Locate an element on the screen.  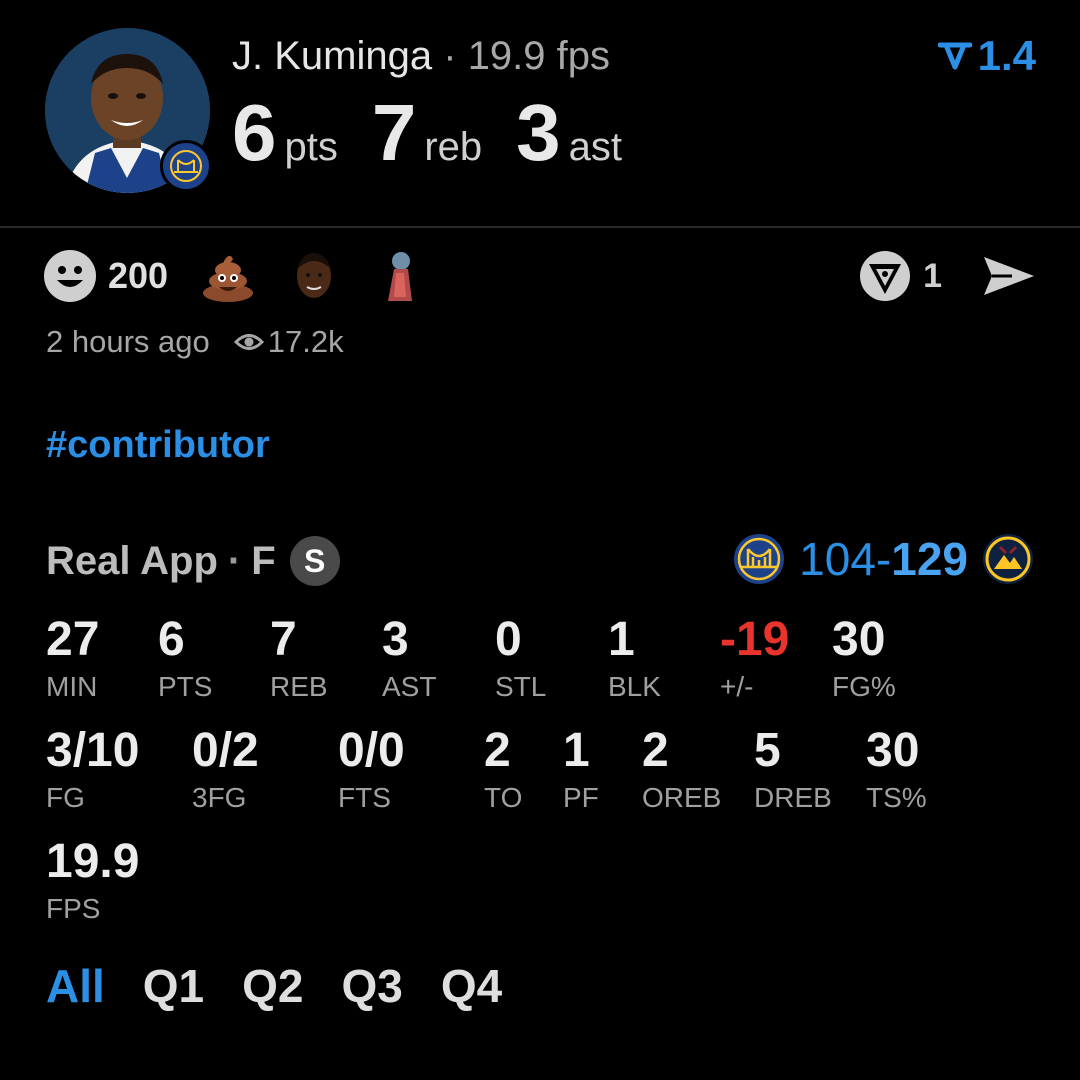
stat-label: STL is located at coordinates (521, 686).